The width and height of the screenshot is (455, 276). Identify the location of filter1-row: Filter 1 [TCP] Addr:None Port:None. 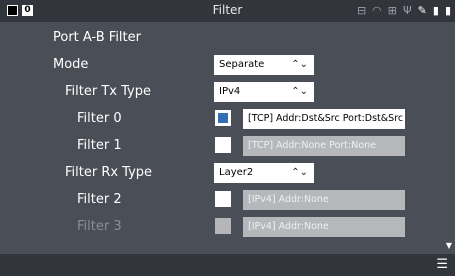
(227, 146).